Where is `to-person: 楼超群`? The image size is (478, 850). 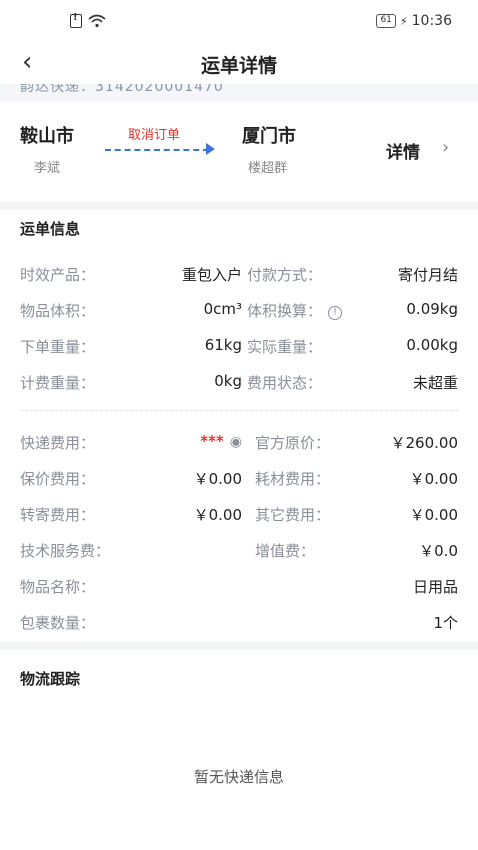 to-person: 楼超群 is located at coordinates (268, 168).